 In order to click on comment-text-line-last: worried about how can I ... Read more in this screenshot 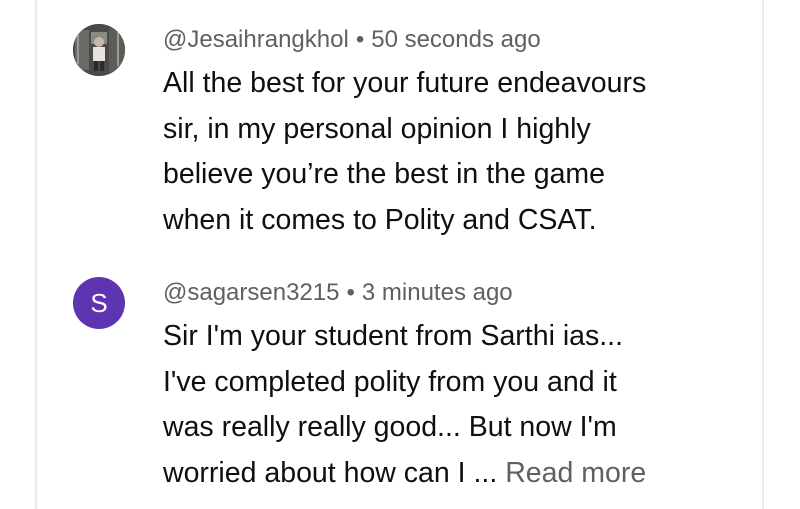, I will do `click(453, 474)`.